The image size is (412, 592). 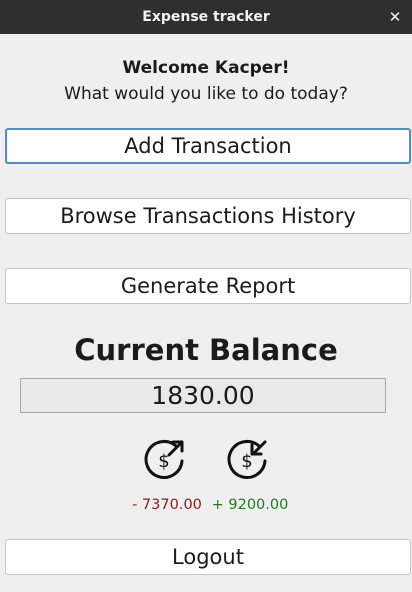 I want to click on generate-report-button: Generate Report, so click(x=208, y=286).